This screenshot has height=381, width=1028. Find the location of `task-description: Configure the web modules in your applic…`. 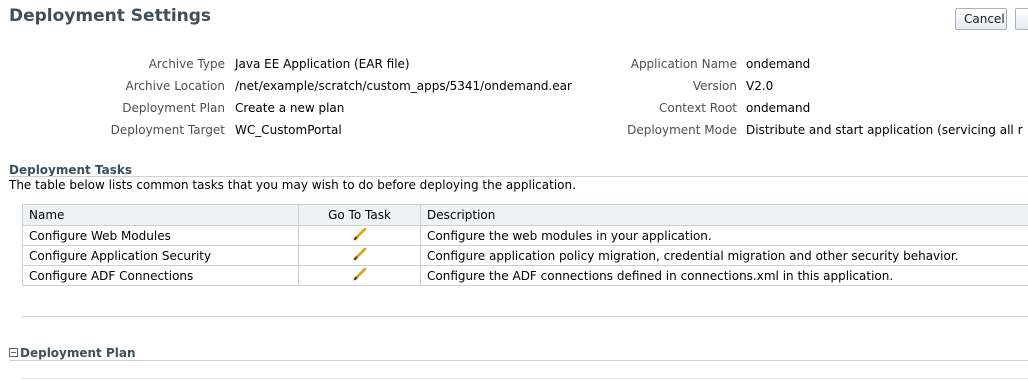

task-description: Configure the web modules in your applic… is located at coordinates (724, 235).